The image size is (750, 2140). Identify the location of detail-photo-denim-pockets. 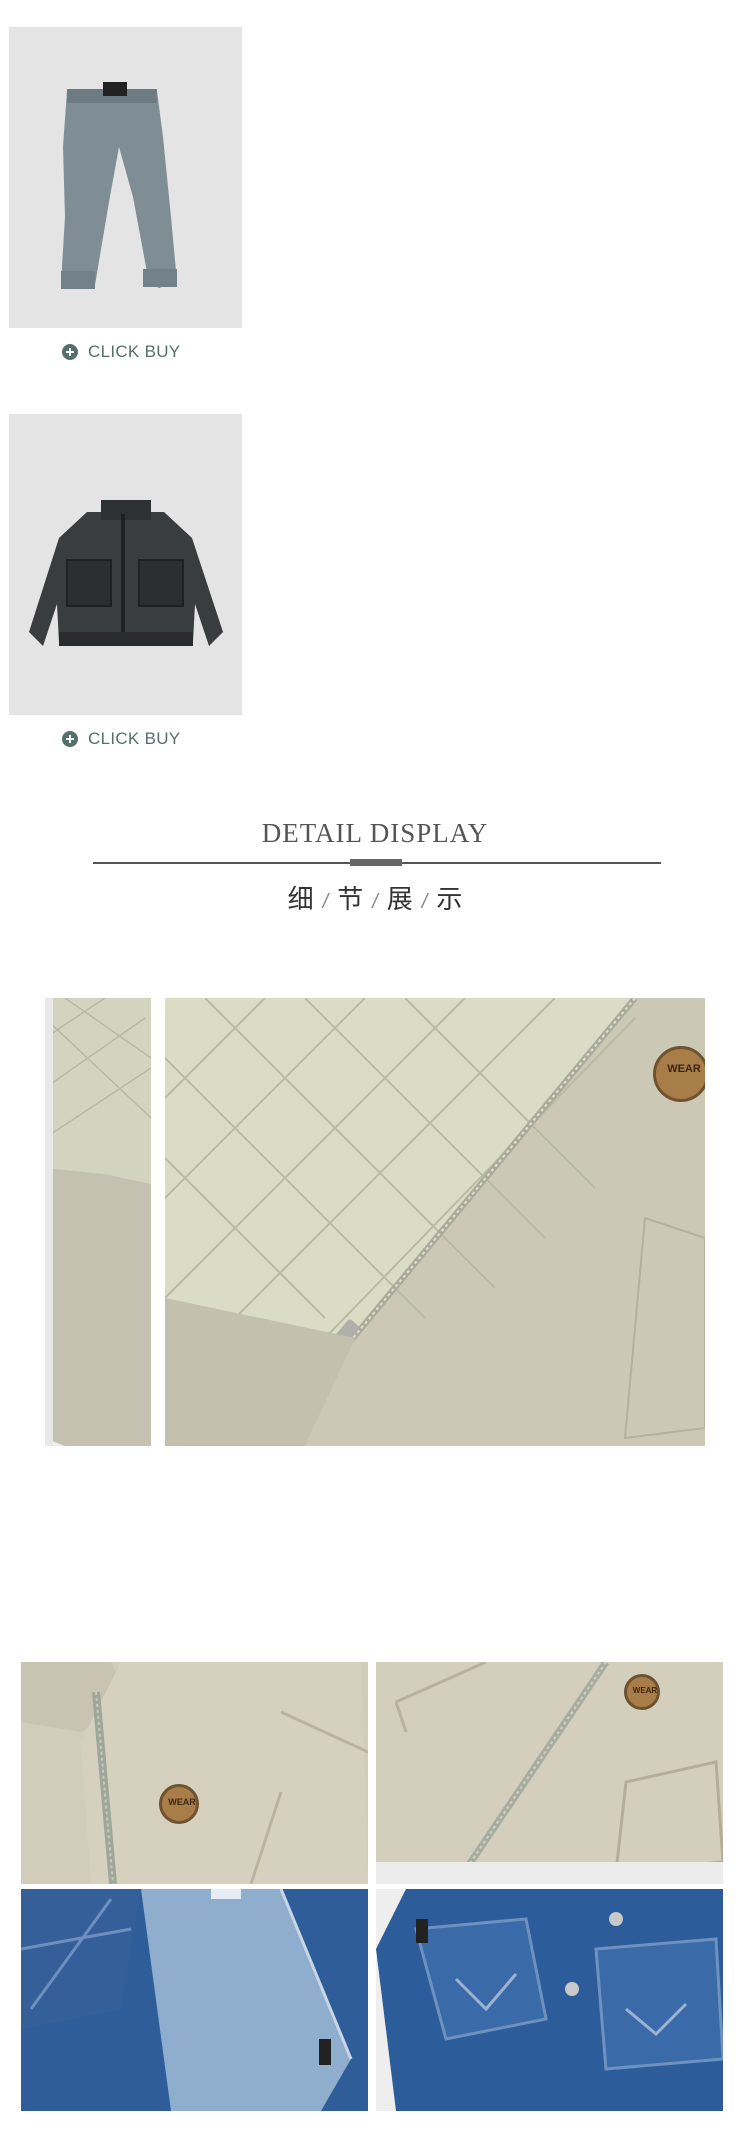
(549, 2000).